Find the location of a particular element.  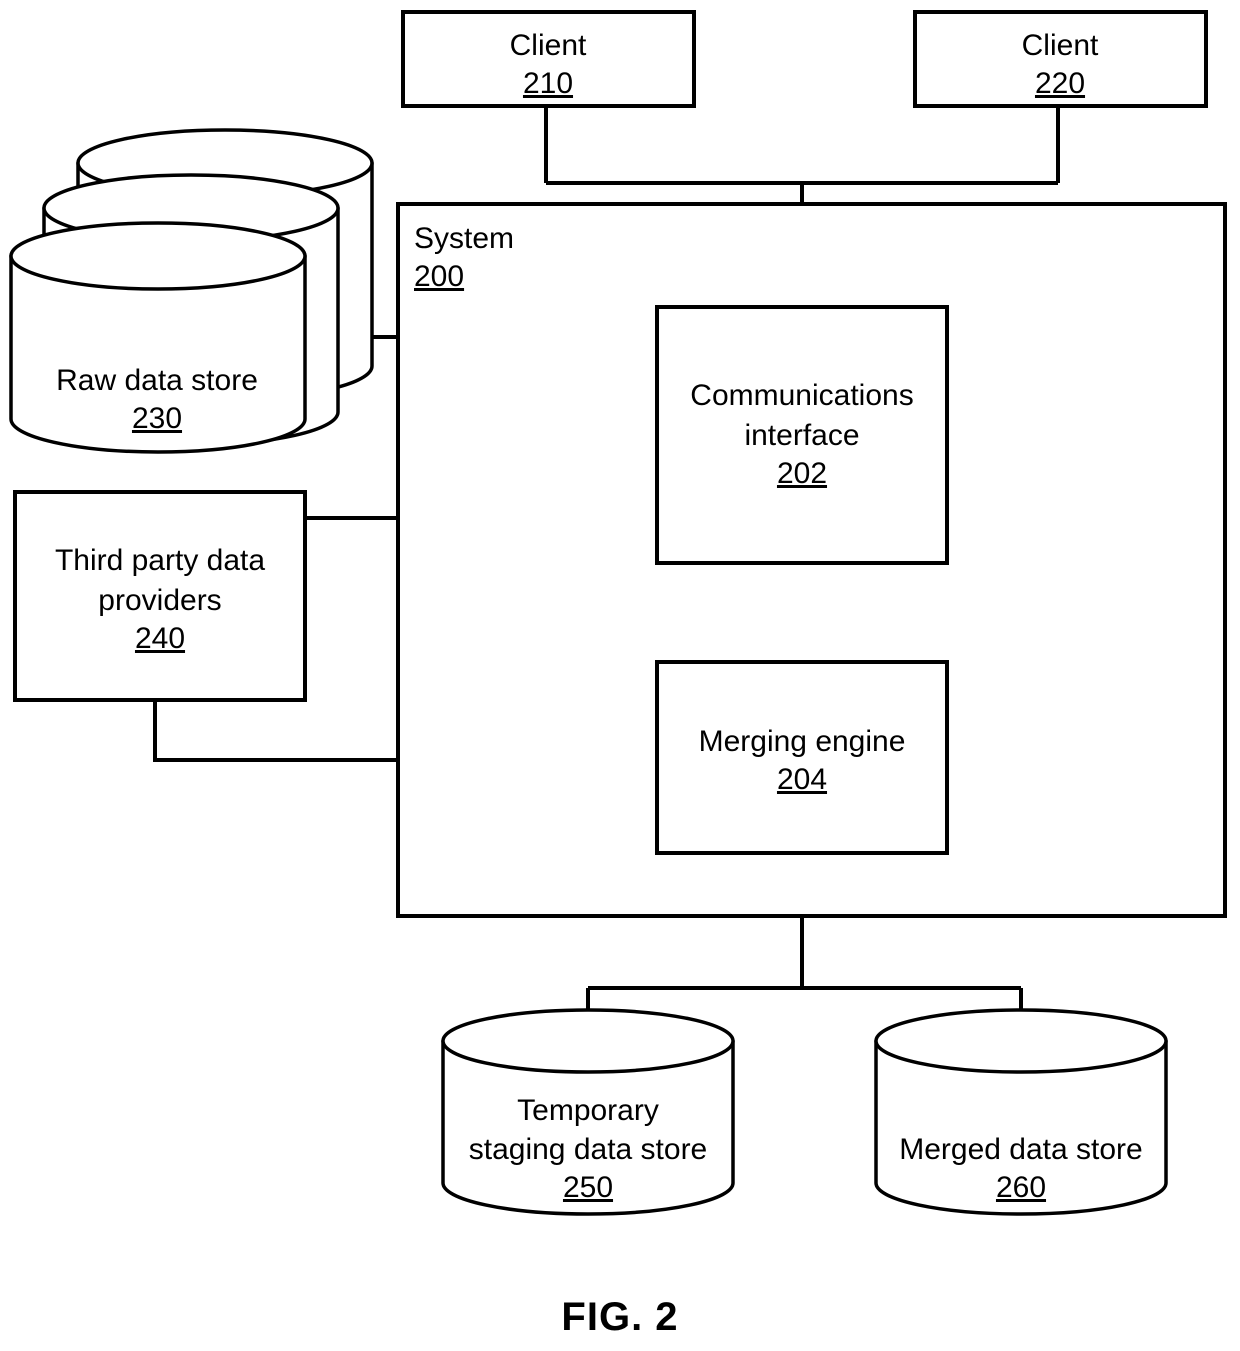

communications-interface-202-node: Communications interface 202 is located at coordinates (802, 435).